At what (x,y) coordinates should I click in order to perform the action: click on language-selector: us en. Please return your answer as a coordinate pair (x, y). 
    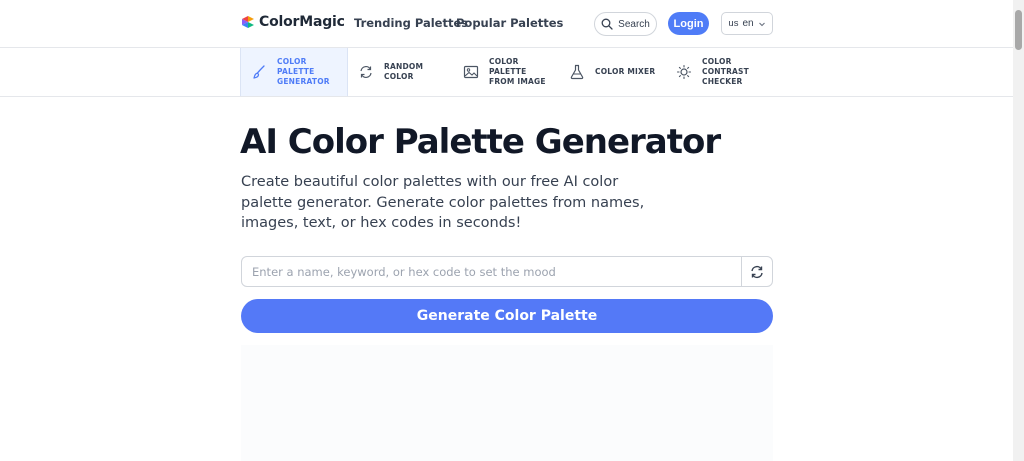
    Looking at the image, I should click on (747, 23).